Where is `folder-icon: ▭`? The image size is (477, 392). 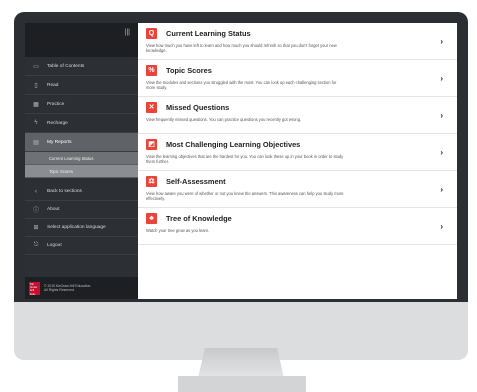 folder-icon: ▭ is located at coordinates (36, 66).